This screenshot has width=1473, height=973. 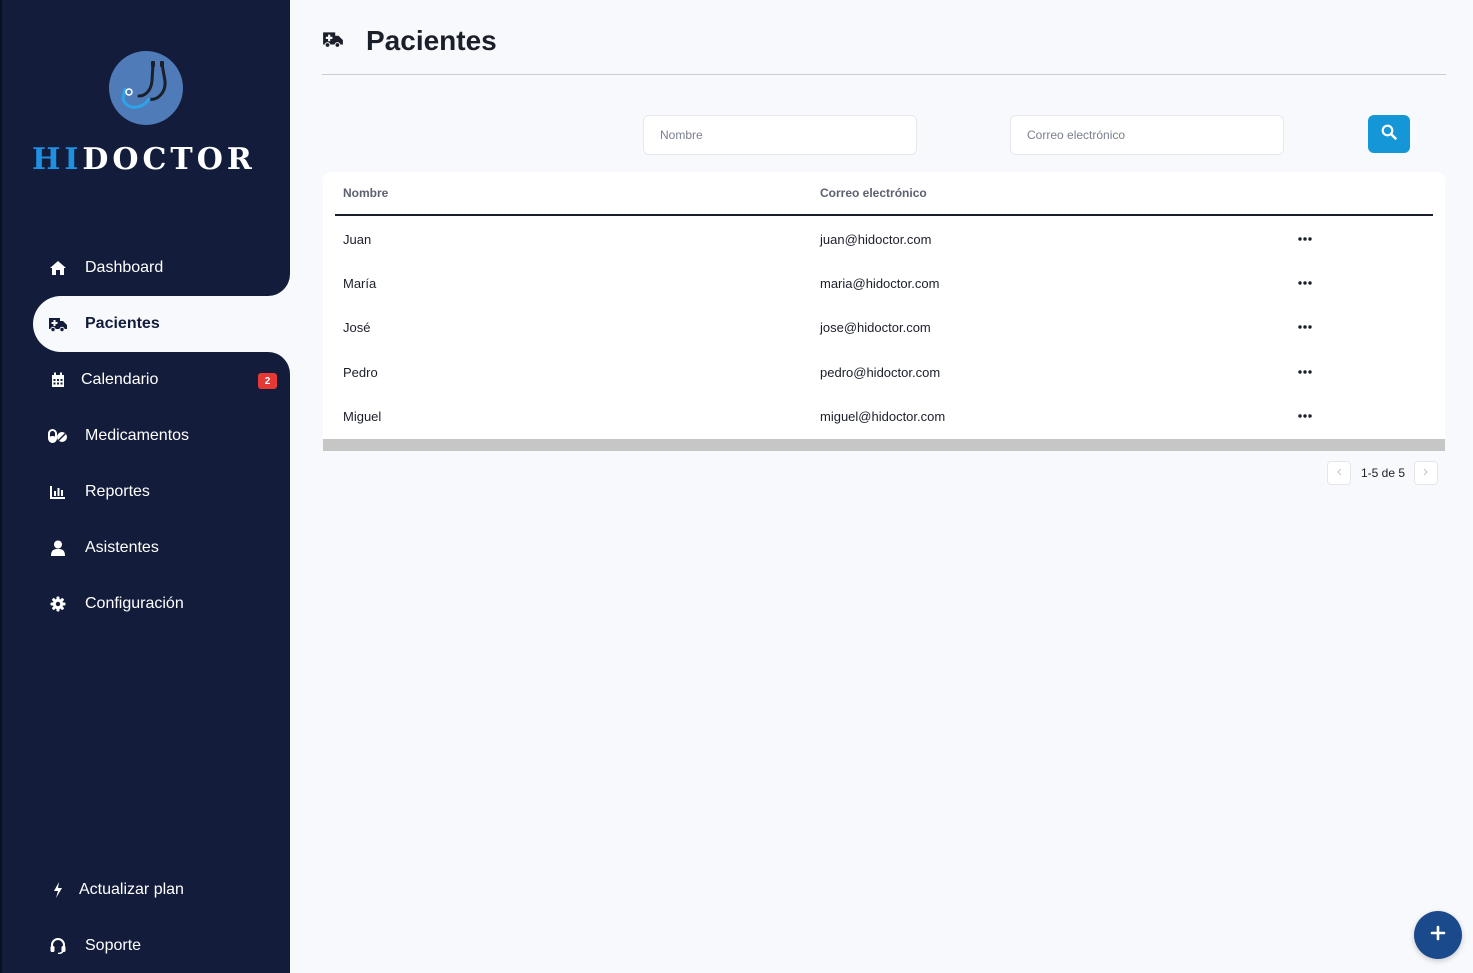 I want to click on sidebar-item-label: Configuración, so click(x=134, y=603).